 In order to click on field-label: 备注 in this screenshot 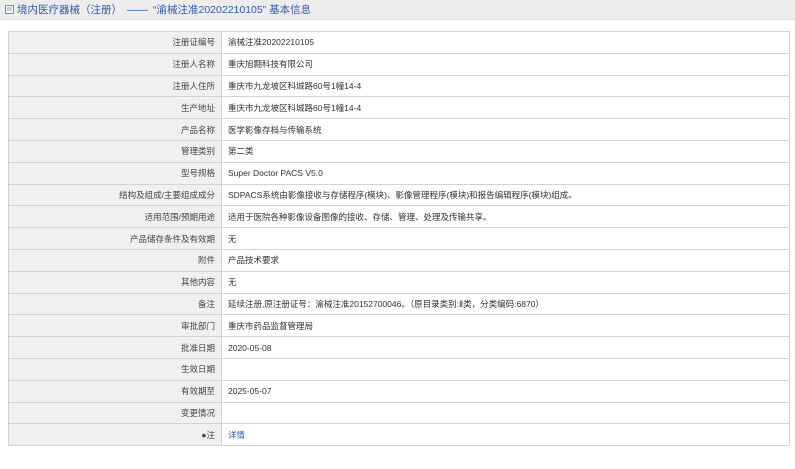, I will do `click(115, 304)`.